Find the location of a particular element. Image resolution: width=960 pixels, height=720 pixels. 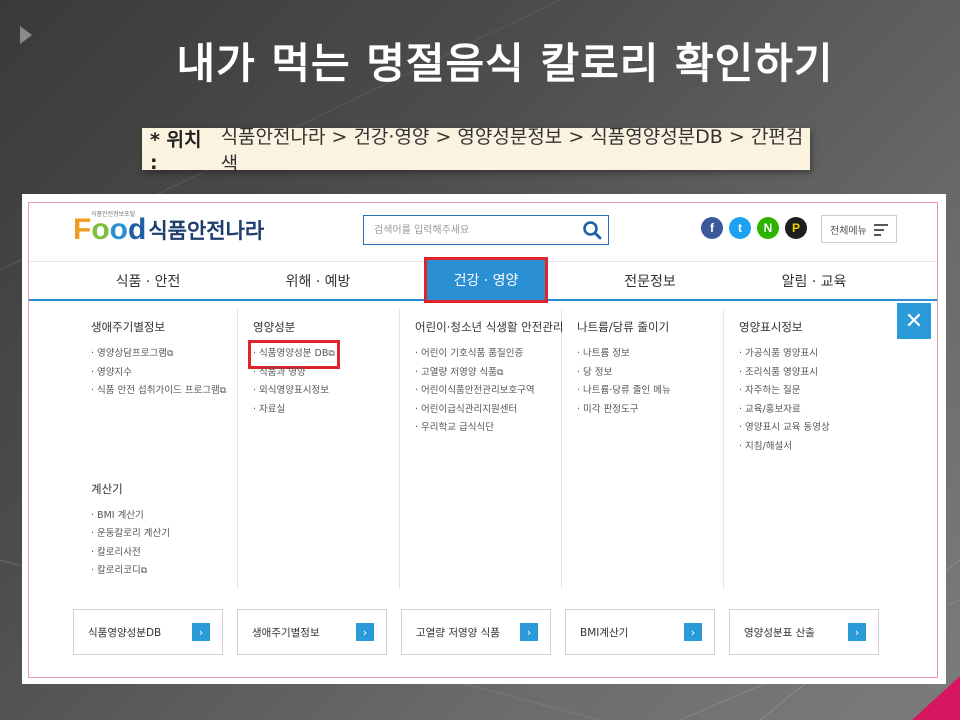

menu-link-exercise-calorie: · 운동칼로리 계산기 is located at coordinates (171, 534).